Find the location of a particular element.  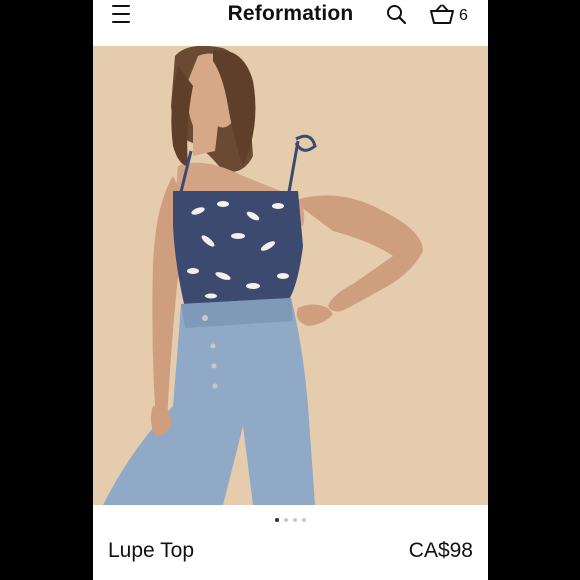

carousel-indicator is located at coordinates (290, 520).